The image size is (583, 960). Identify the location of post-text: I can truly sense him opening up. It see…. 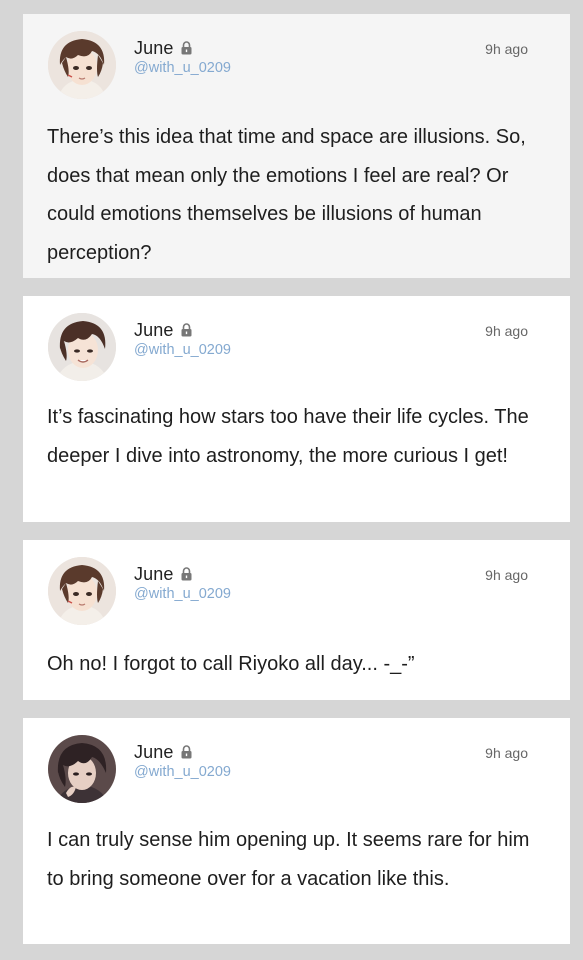
(288, 859).